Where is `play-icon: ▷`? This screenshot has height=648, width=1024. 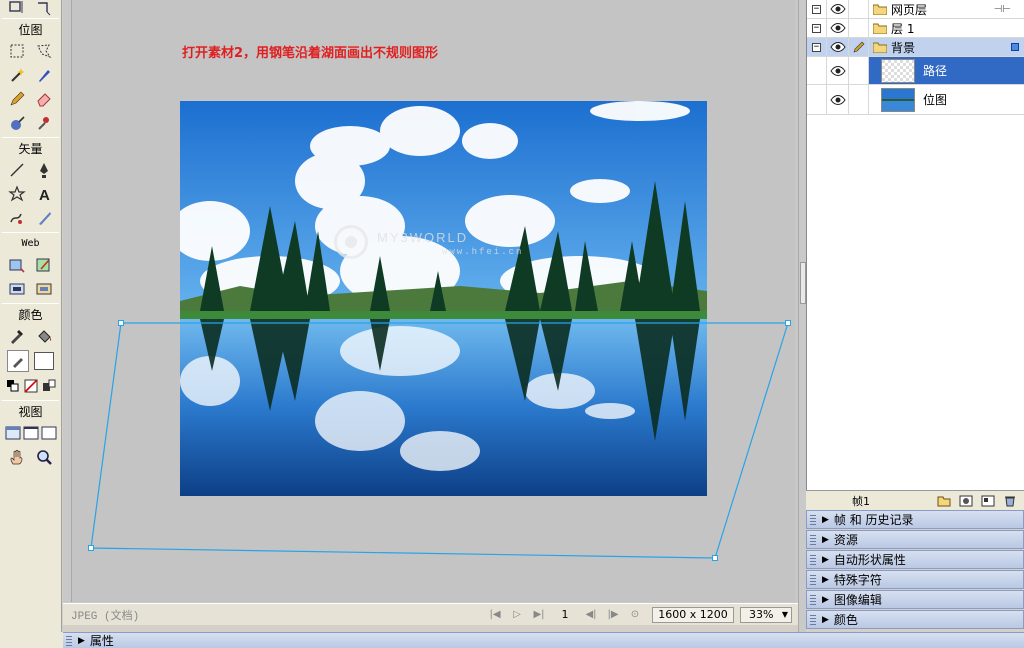 play-icon: ▷ is located at coordinates (517, 615).